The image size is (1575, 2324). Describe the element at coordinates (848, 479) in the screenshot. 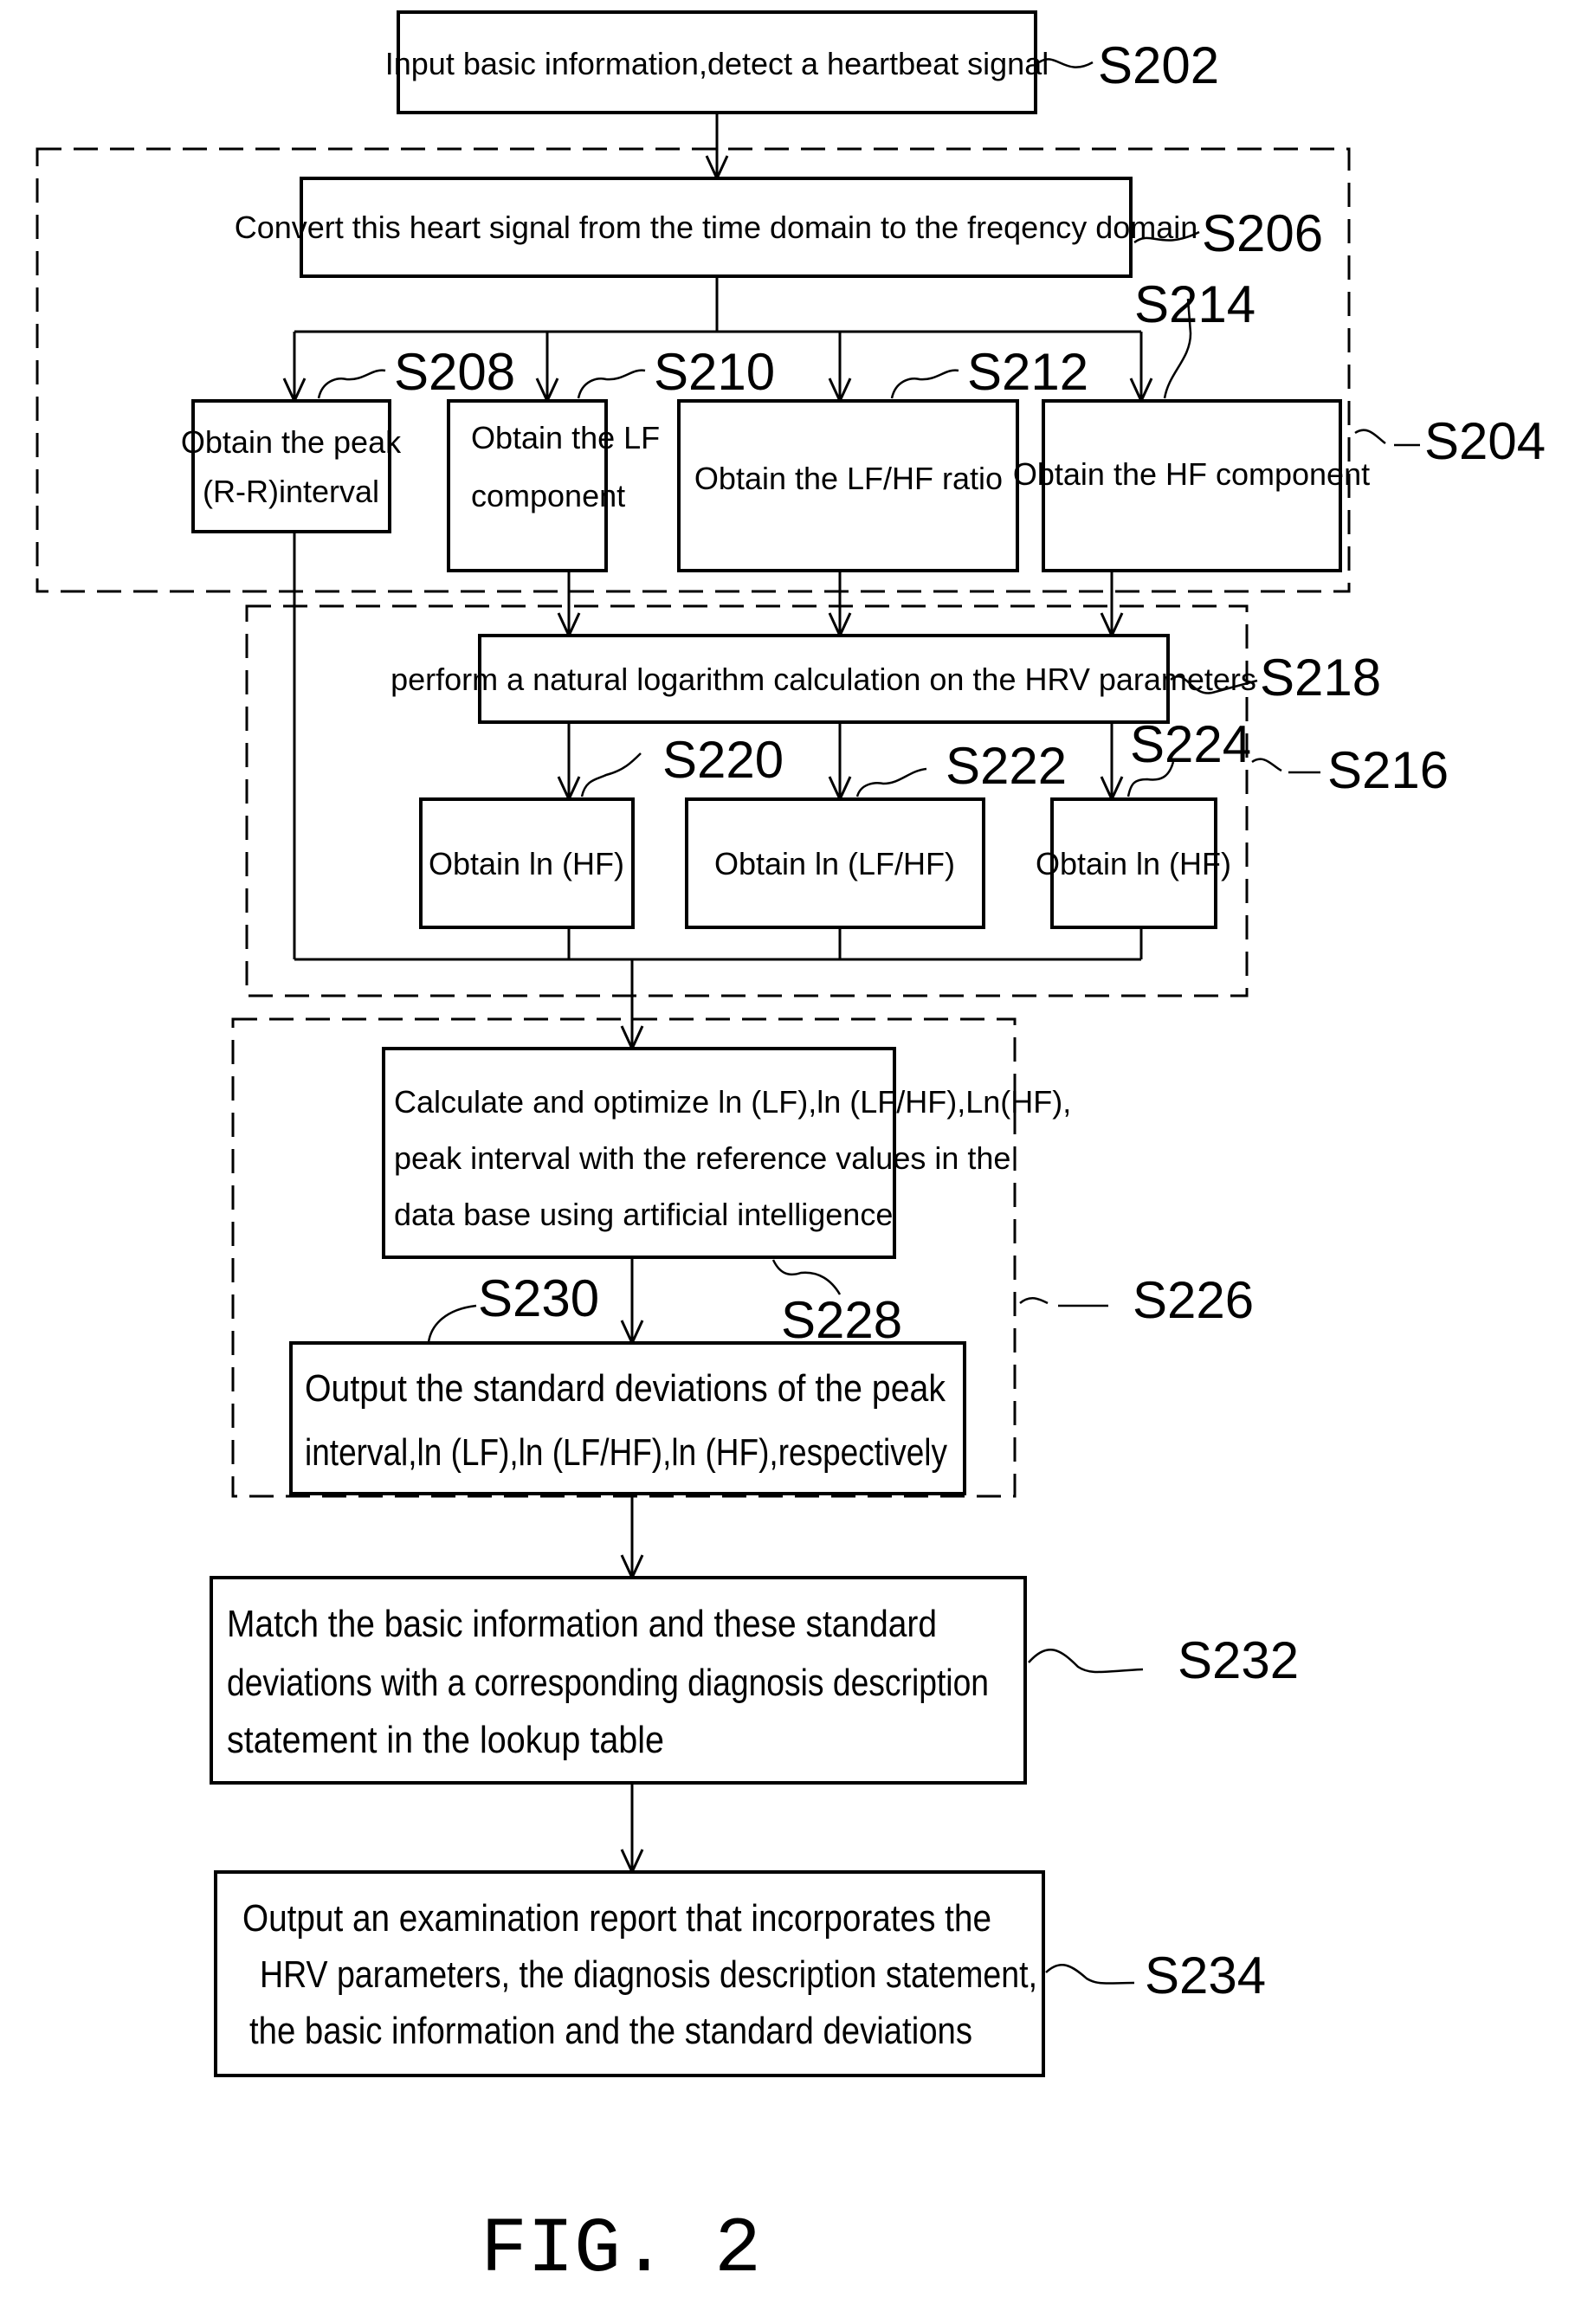

I see `step-text: Obtain the LF/HF ratio` at that location.